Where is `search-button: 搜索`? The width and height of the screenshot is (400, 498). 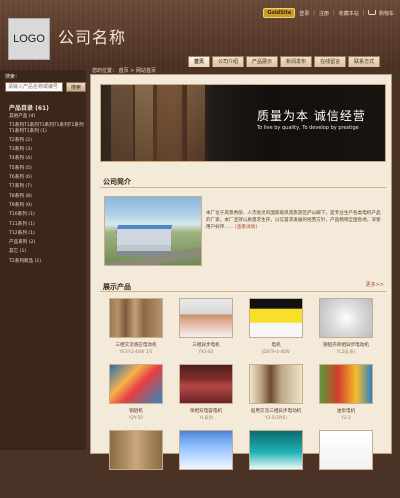
search-button: 搜索 is located at coordinates (76, 87).